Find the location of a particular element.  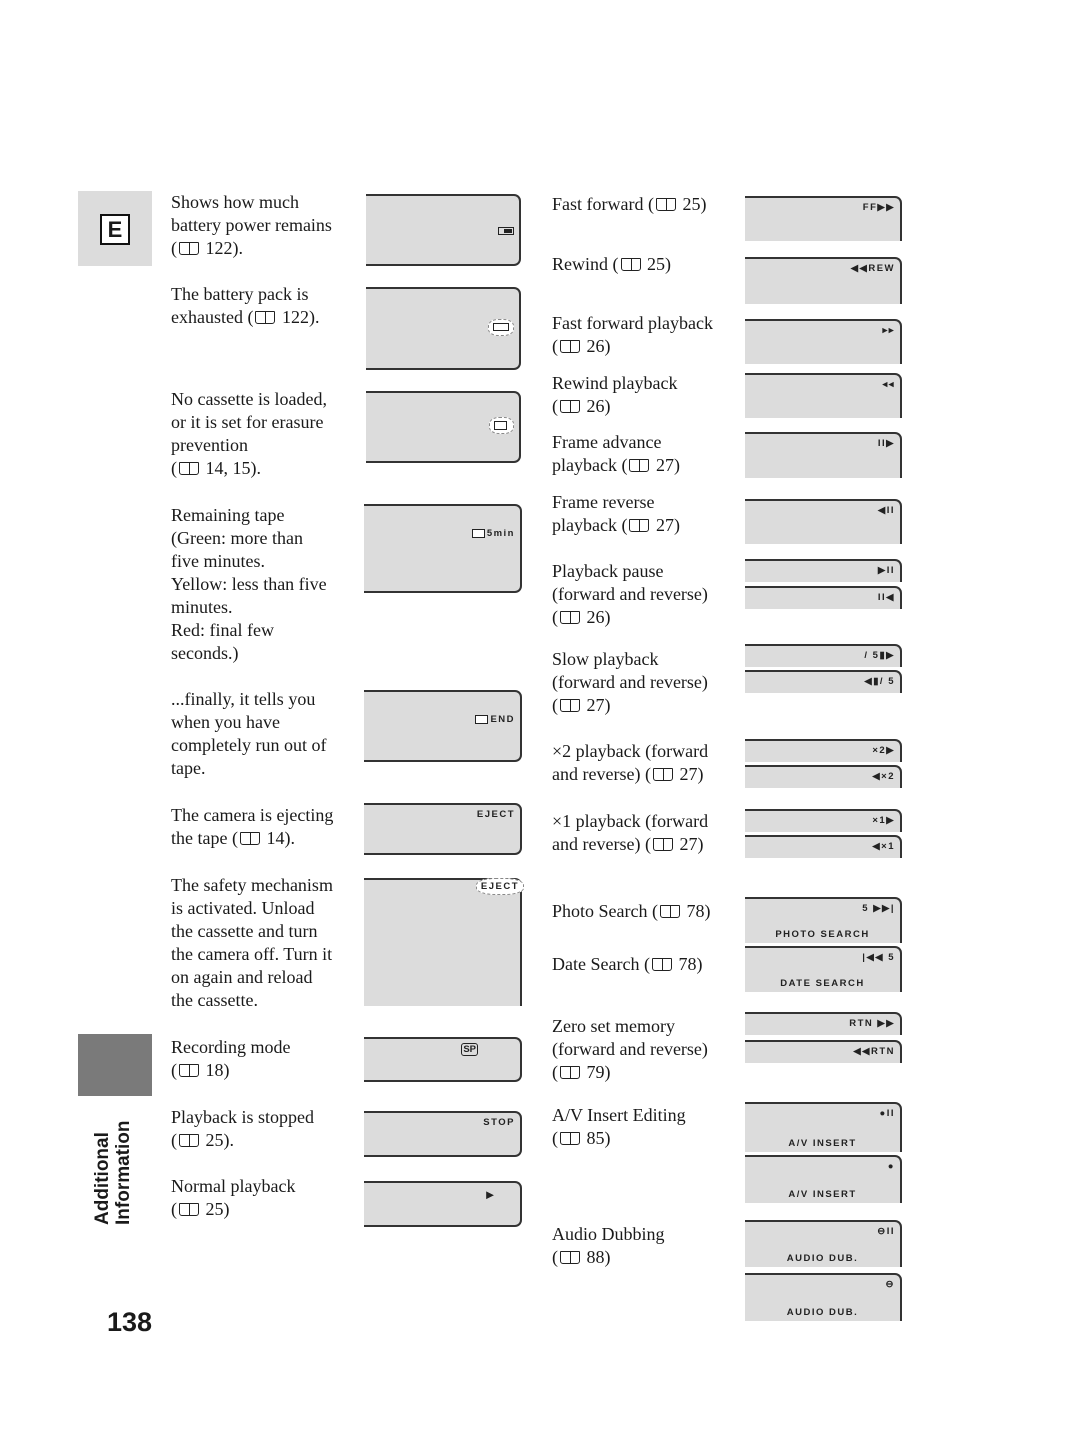

side-label-line2: Information is located at coordinates (123, 1173).